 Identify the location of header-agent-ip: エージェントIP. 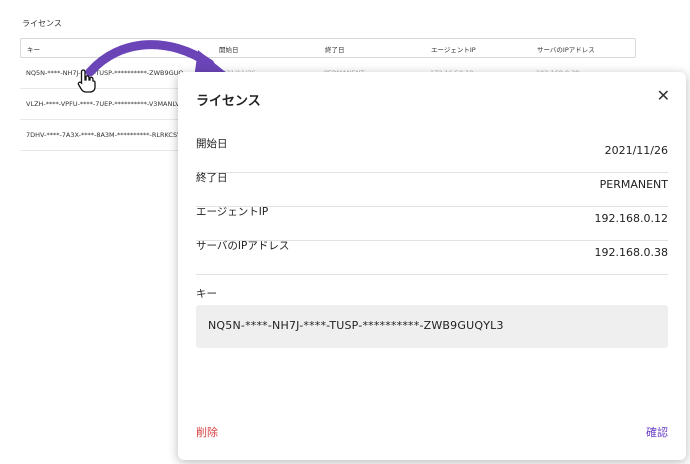
(453, 50).